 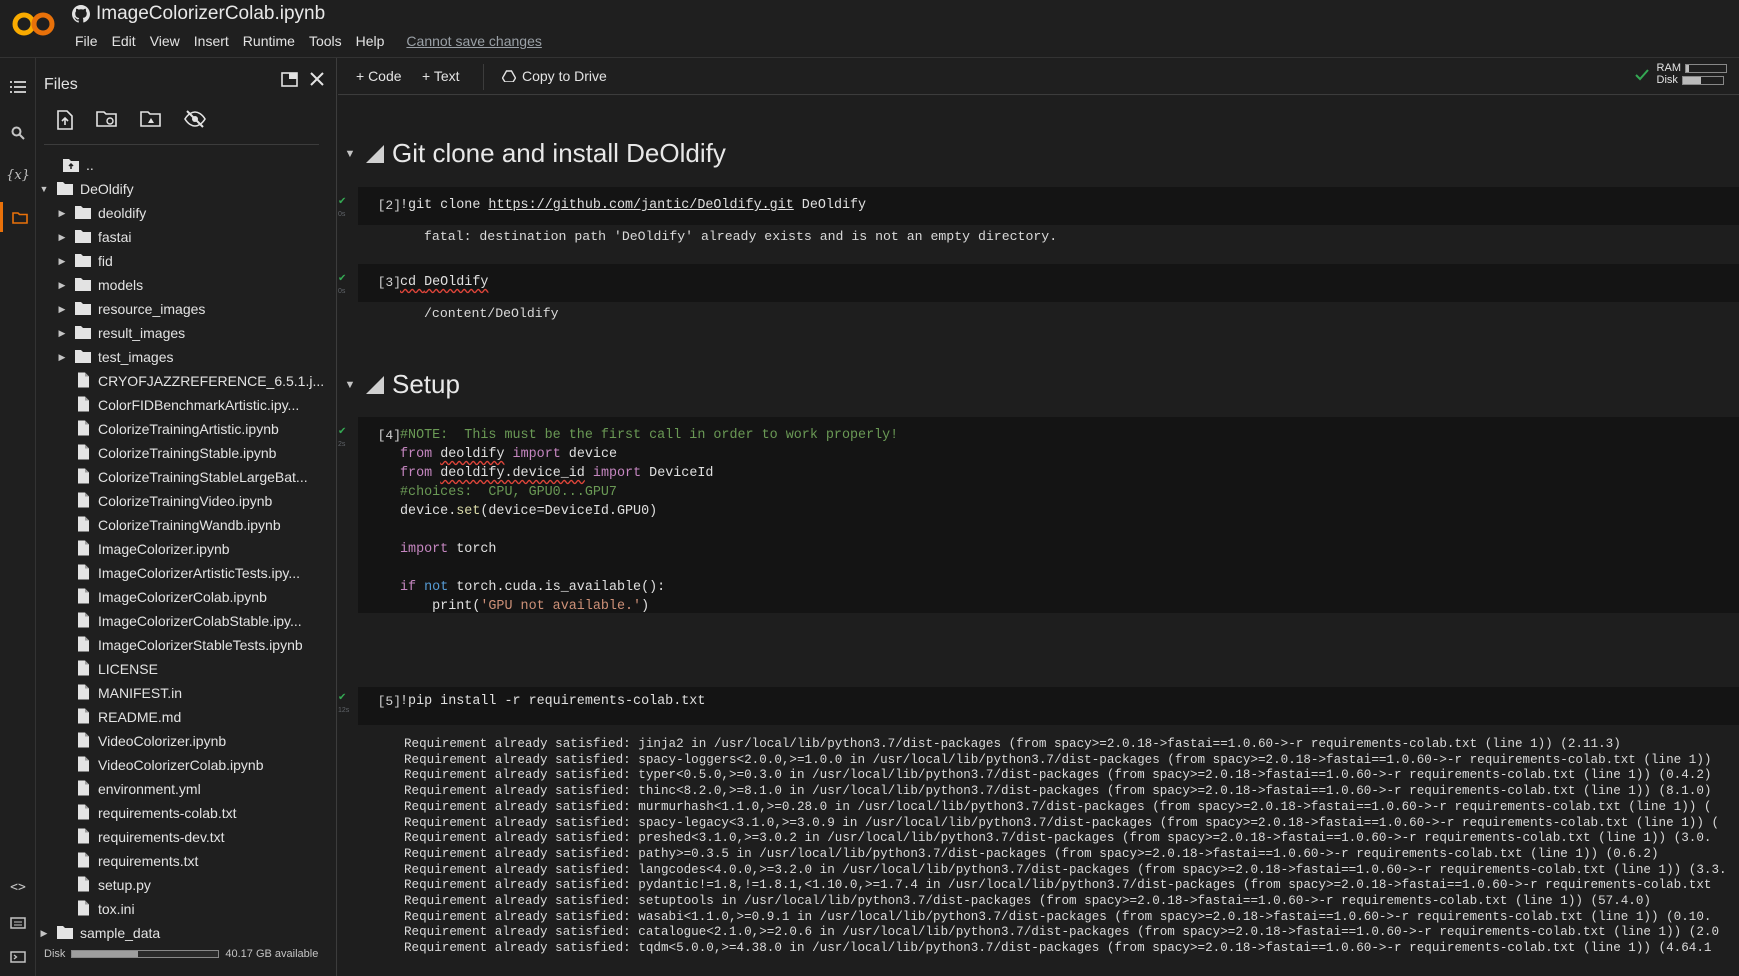 What do you see at coordinates (186, 501) in the screenshot?
I see `file-row: ColorizeTrainingVideo.ipynb` at bounding box center [186, 501].